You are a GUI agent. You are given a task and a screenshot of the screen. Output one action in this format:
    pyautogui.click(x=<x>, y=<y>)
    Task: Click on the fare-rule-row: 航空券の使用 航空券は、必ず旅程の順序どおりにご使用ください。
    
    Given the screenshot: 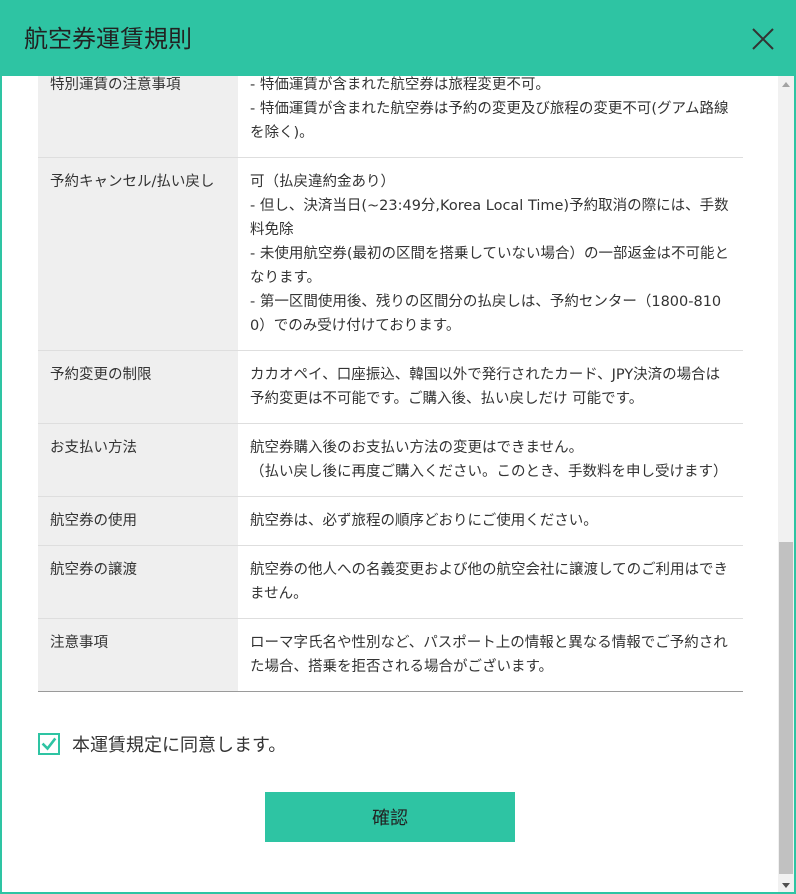 What is the action you would take?
    pyautogui.click(x=390, y=521)
    